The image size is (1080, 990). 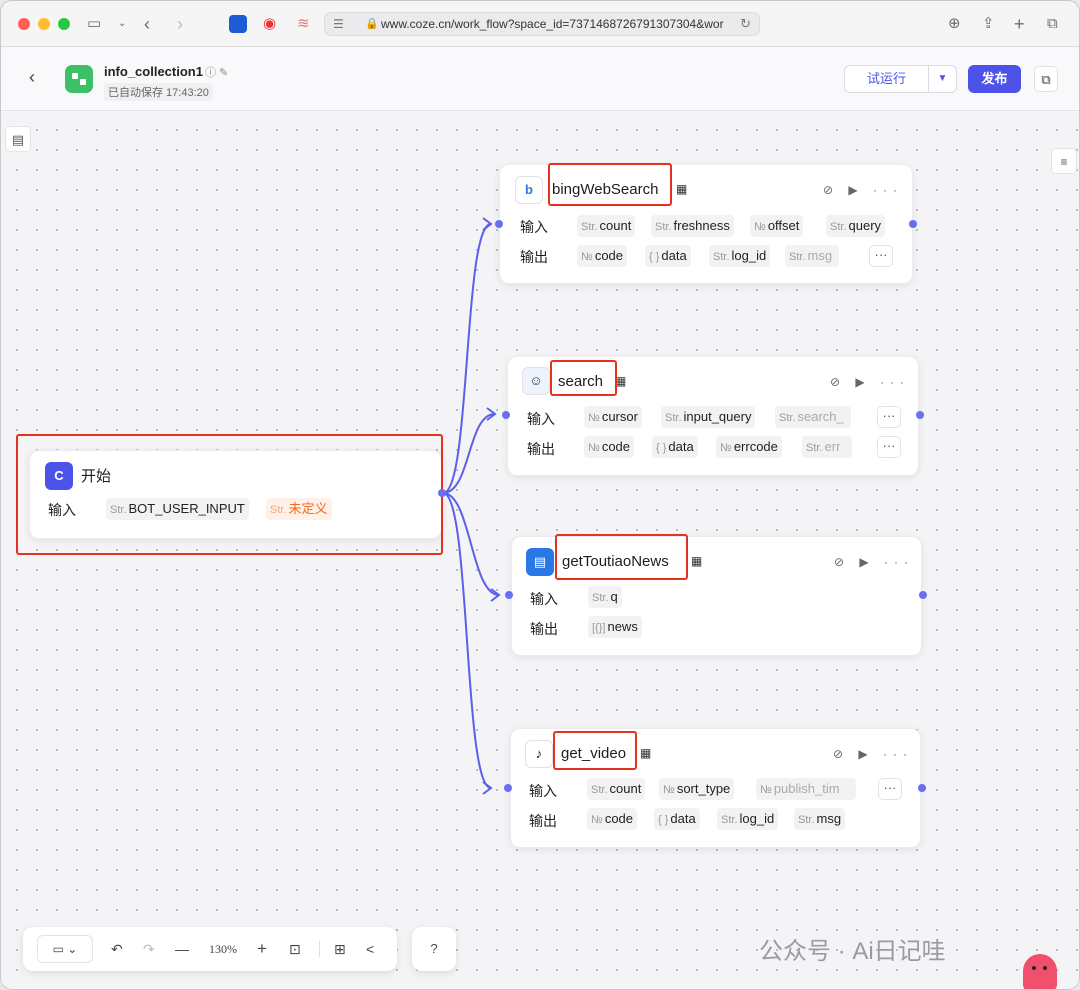 I want to click on edge-start-toutiao, so click(x=471, y=544).